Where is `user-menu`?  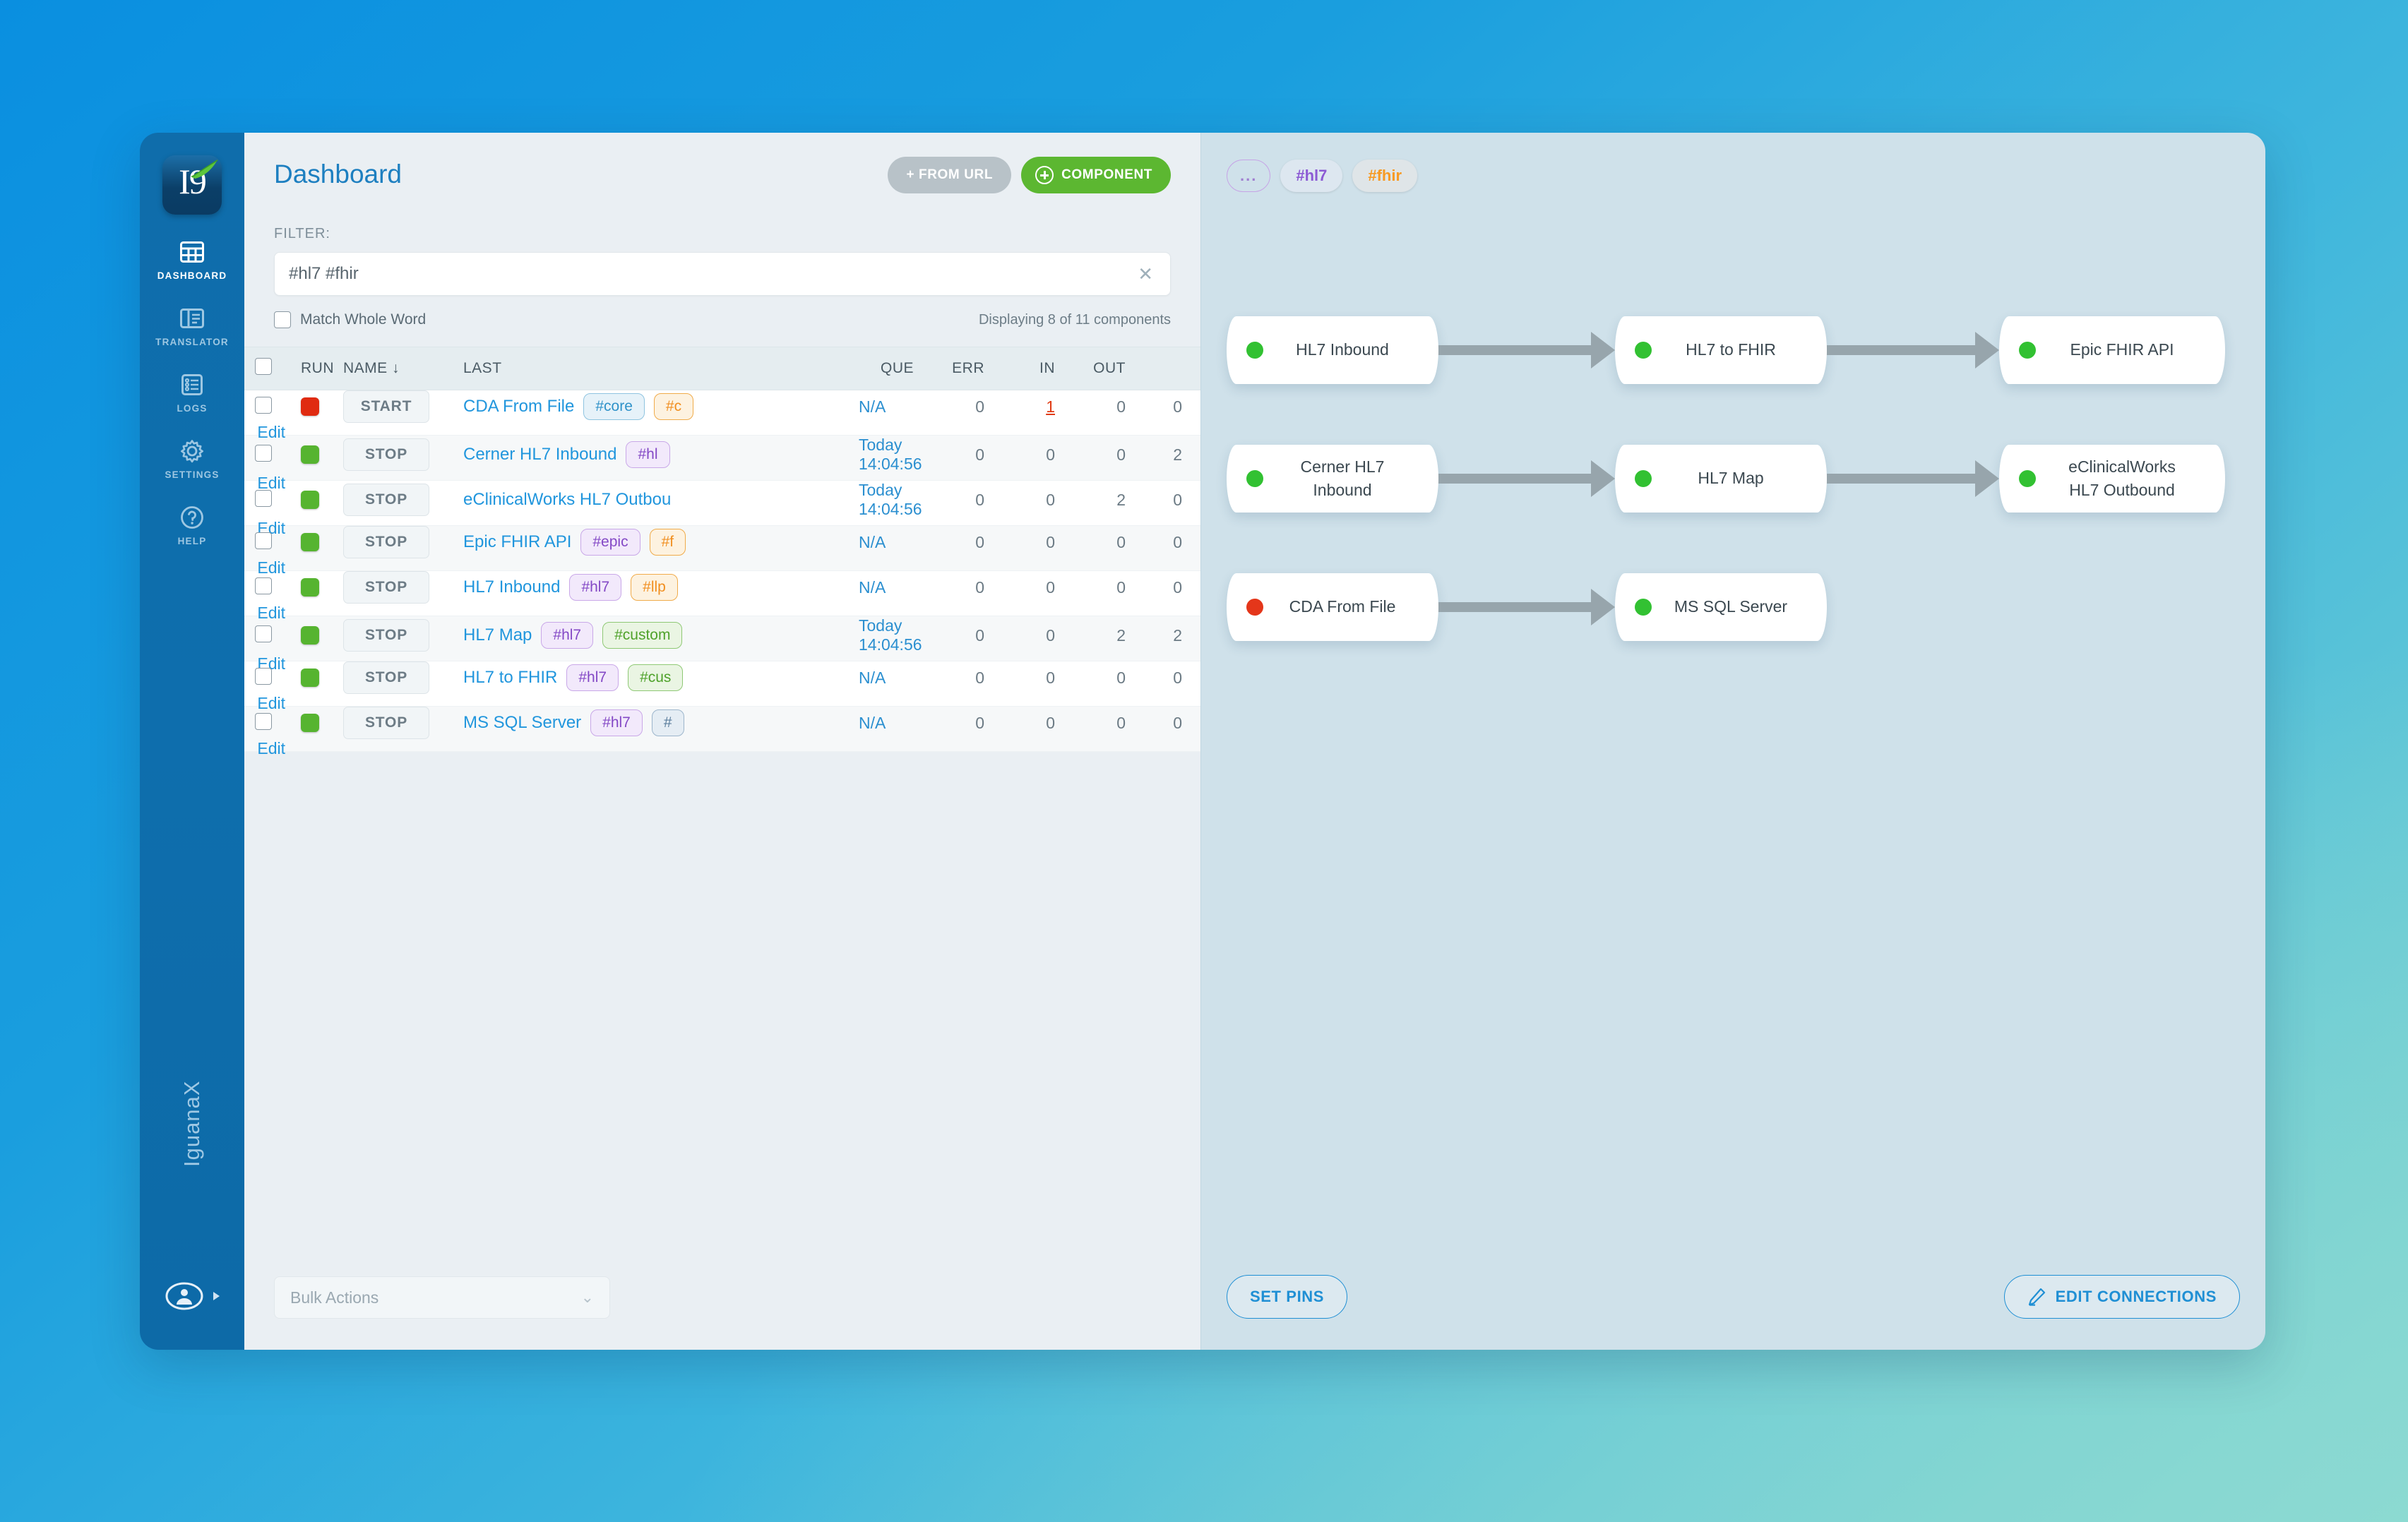 user-menu is located at coordinates (192, 1296).